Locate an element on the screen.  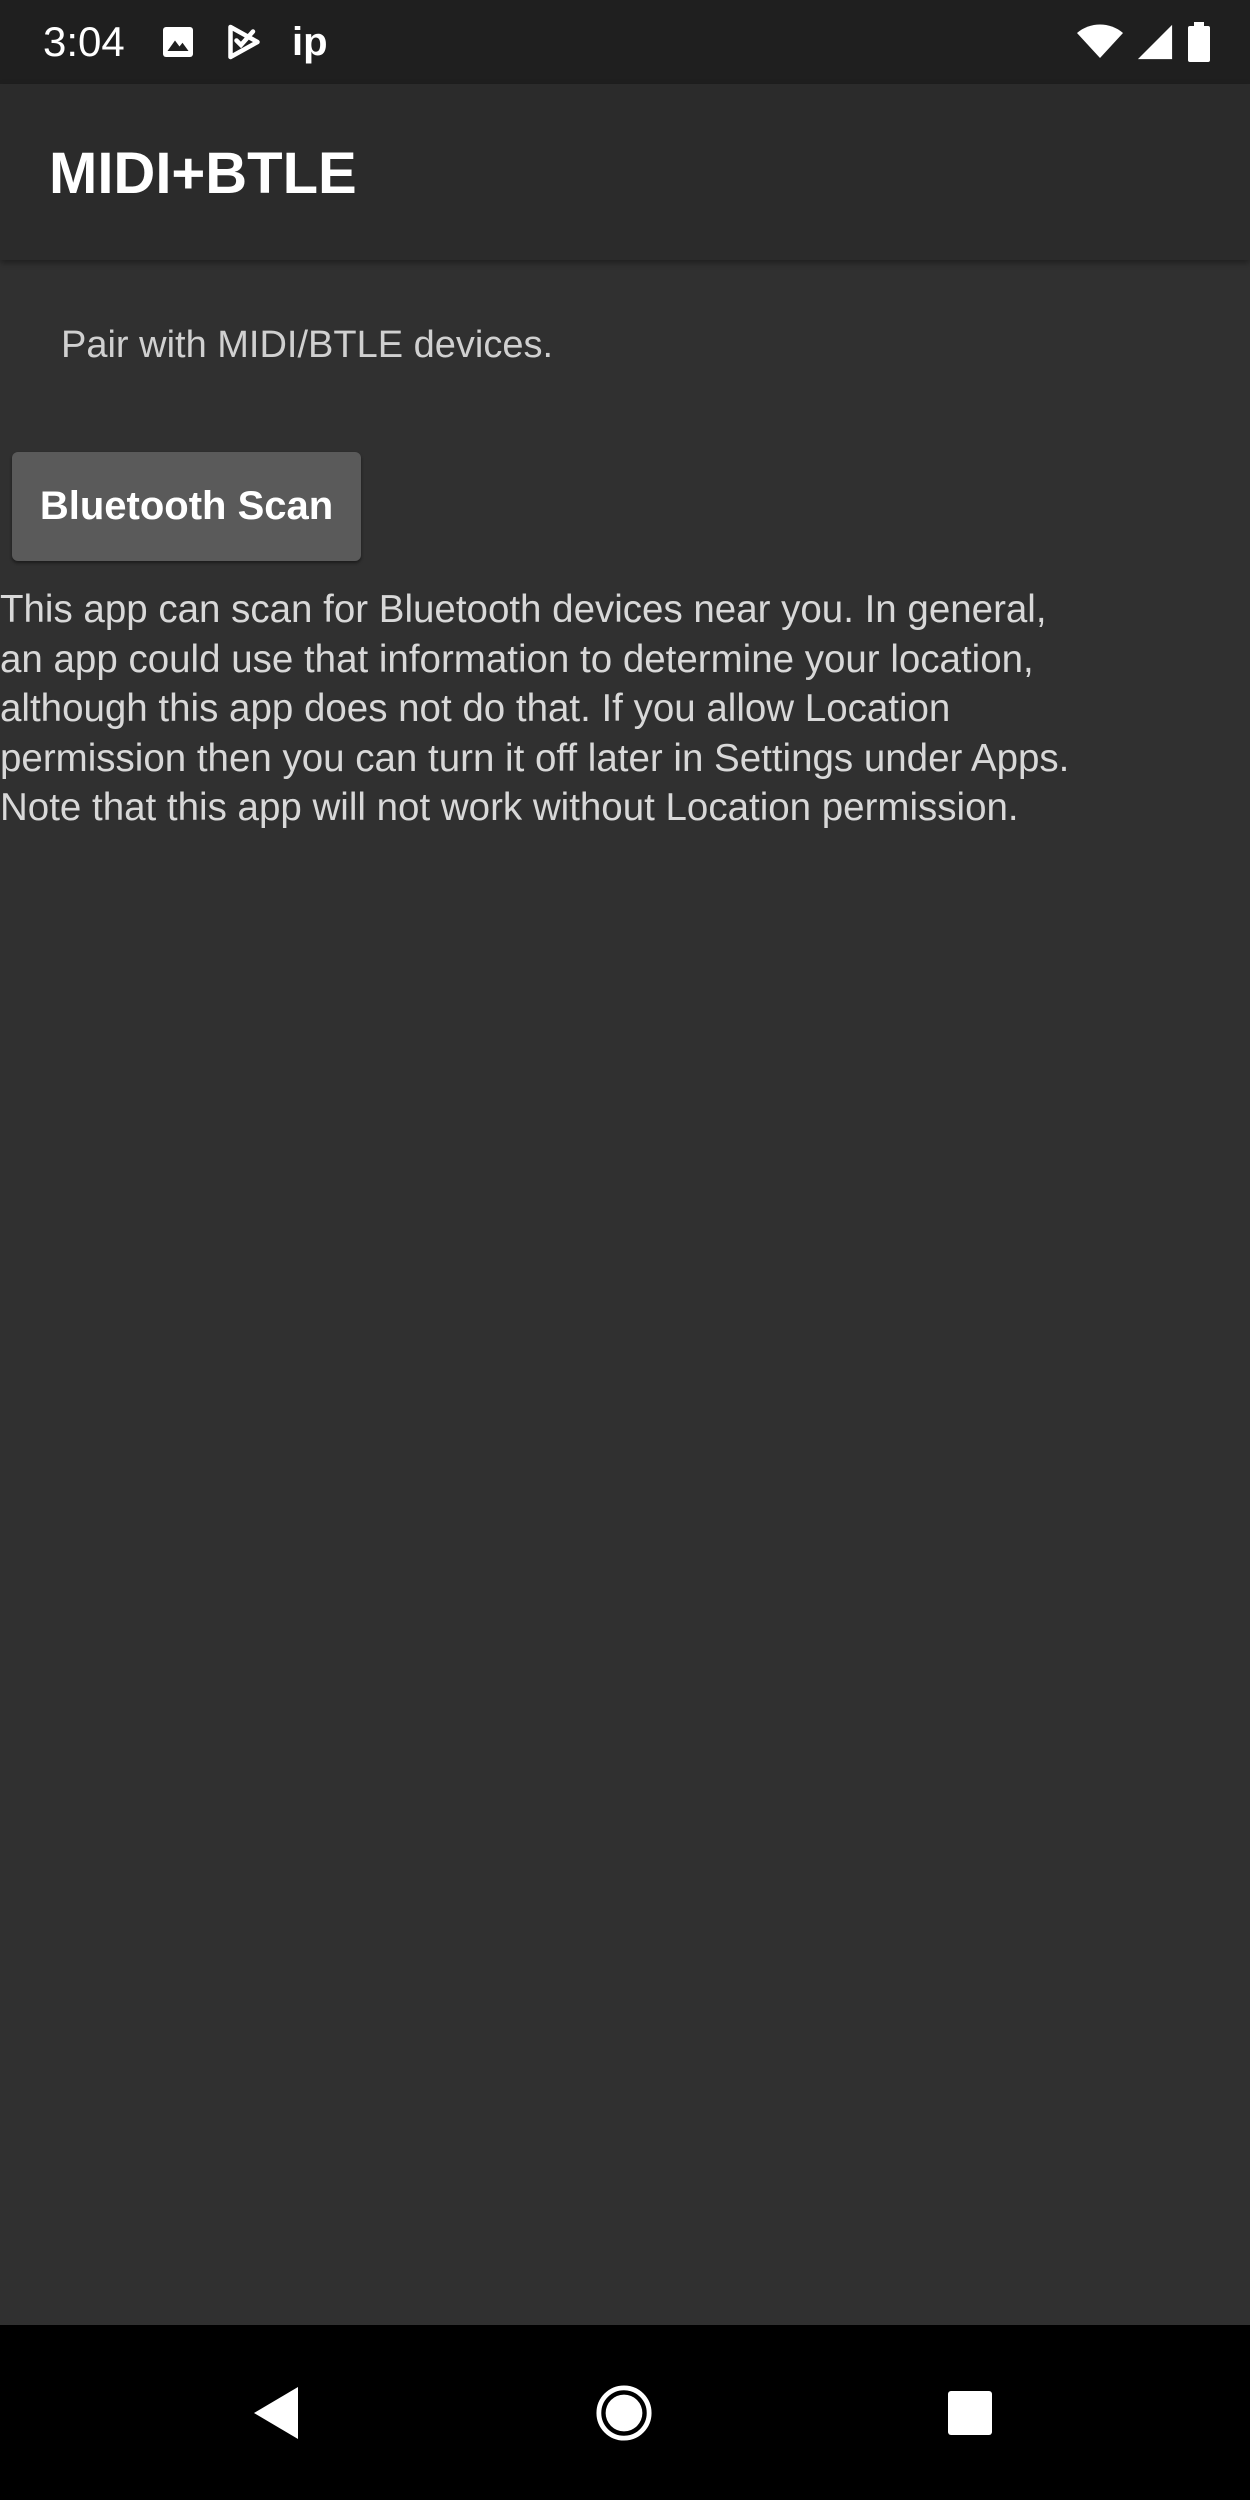
navigation-bar is located at coordinates (625, 2412).